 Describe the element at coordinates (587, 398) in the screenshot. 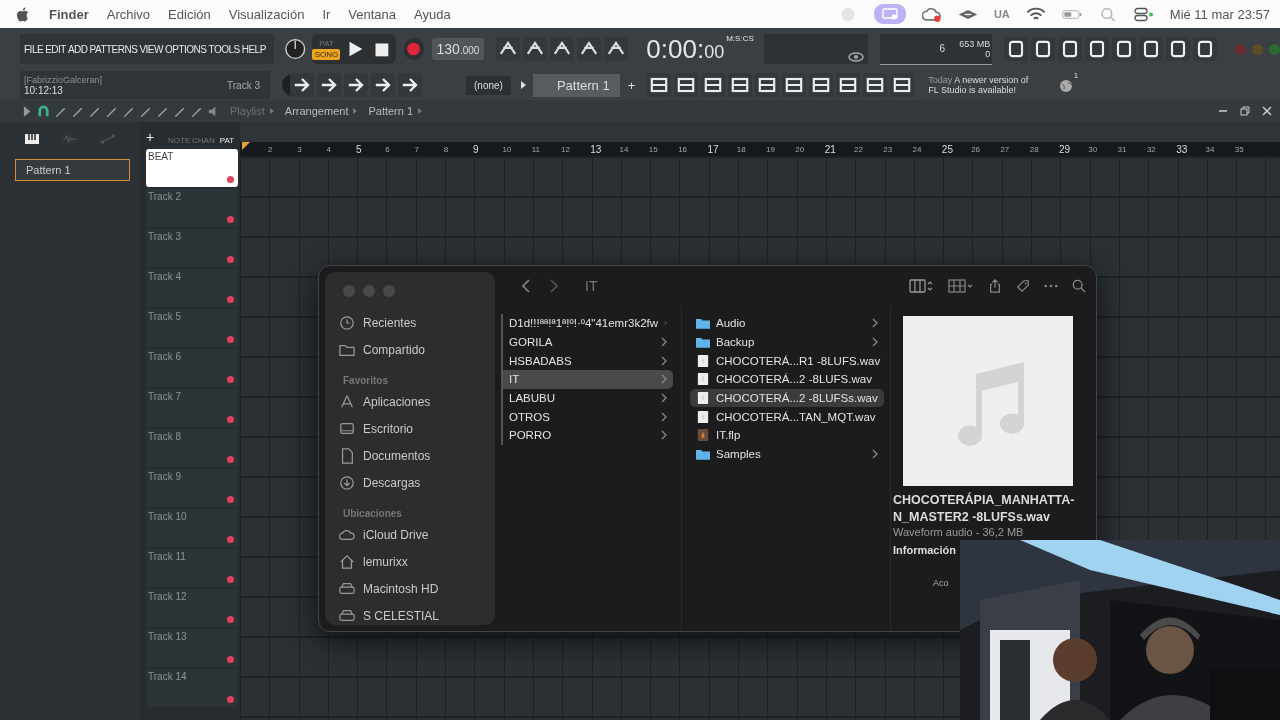

I see `folder-row: LABUBU` at that location.